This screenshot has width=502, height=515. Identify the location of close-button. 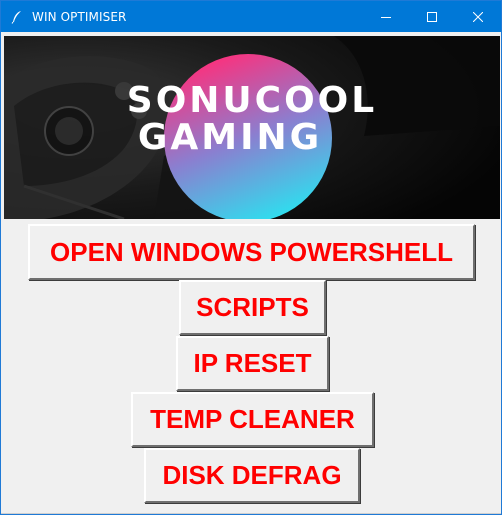
(478, 16).